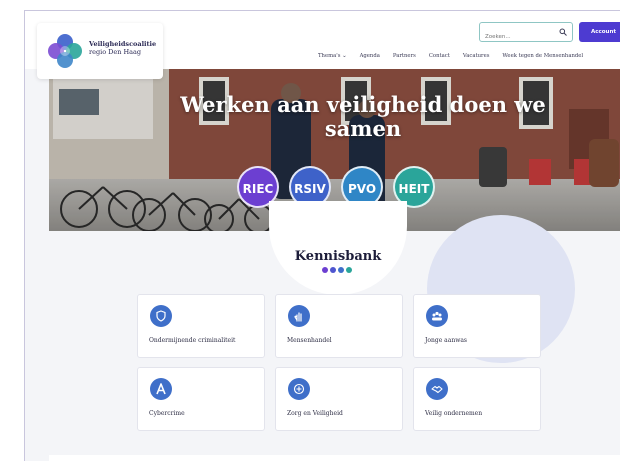 This screenshot has height=461, width=620. I want to click on shield-icon, so click(161, 316).